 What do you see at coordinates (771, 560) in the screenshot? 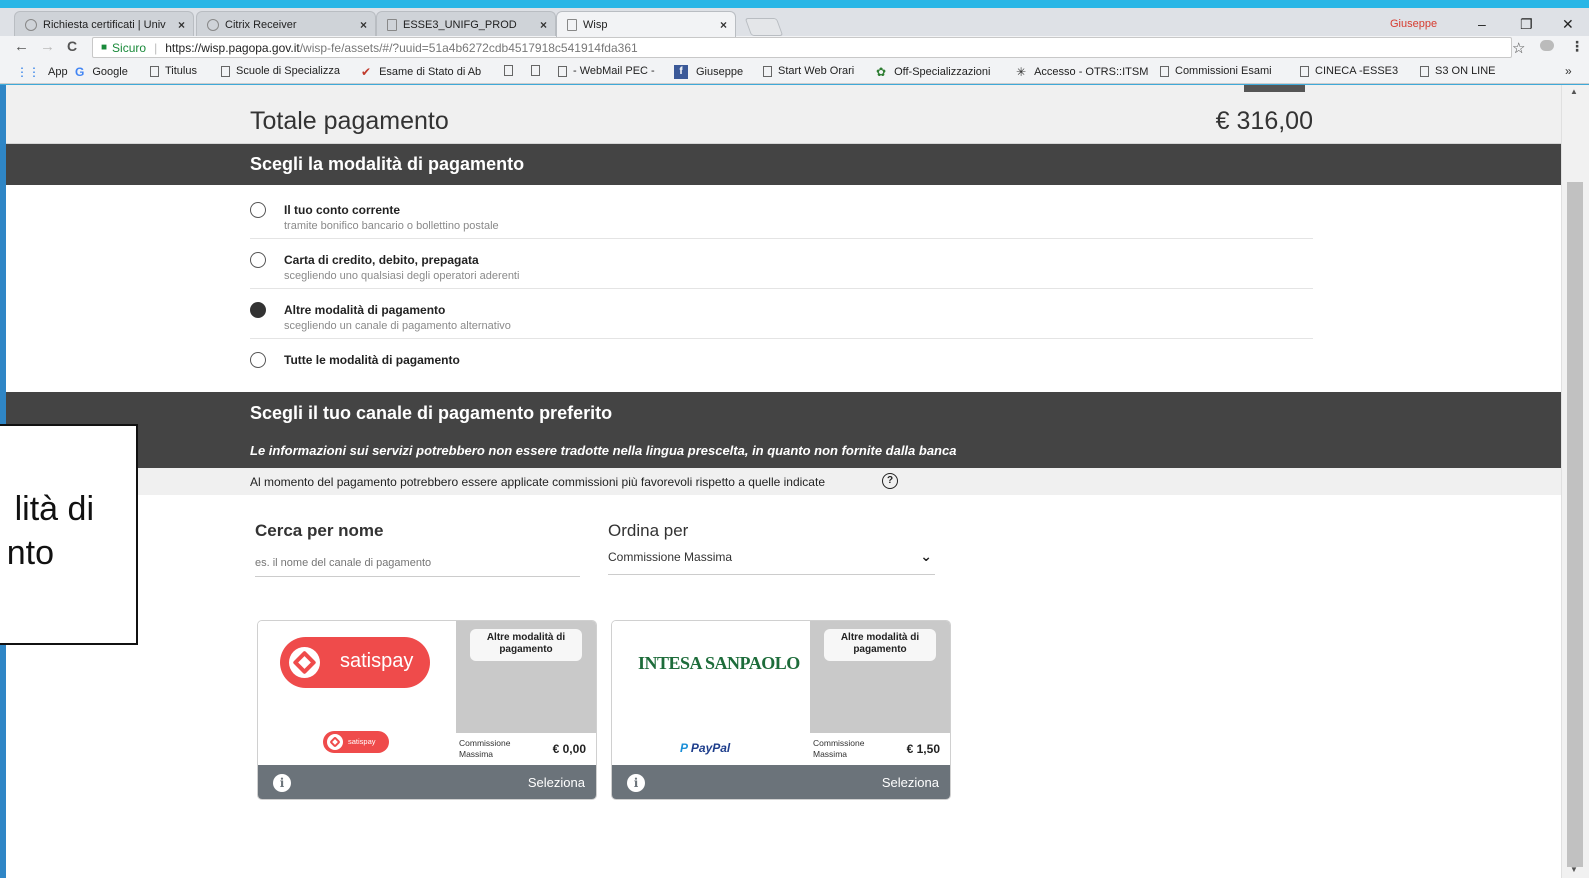
I see `sort-select: Commissione Massima ⌄` at bounding box center [771, 560].